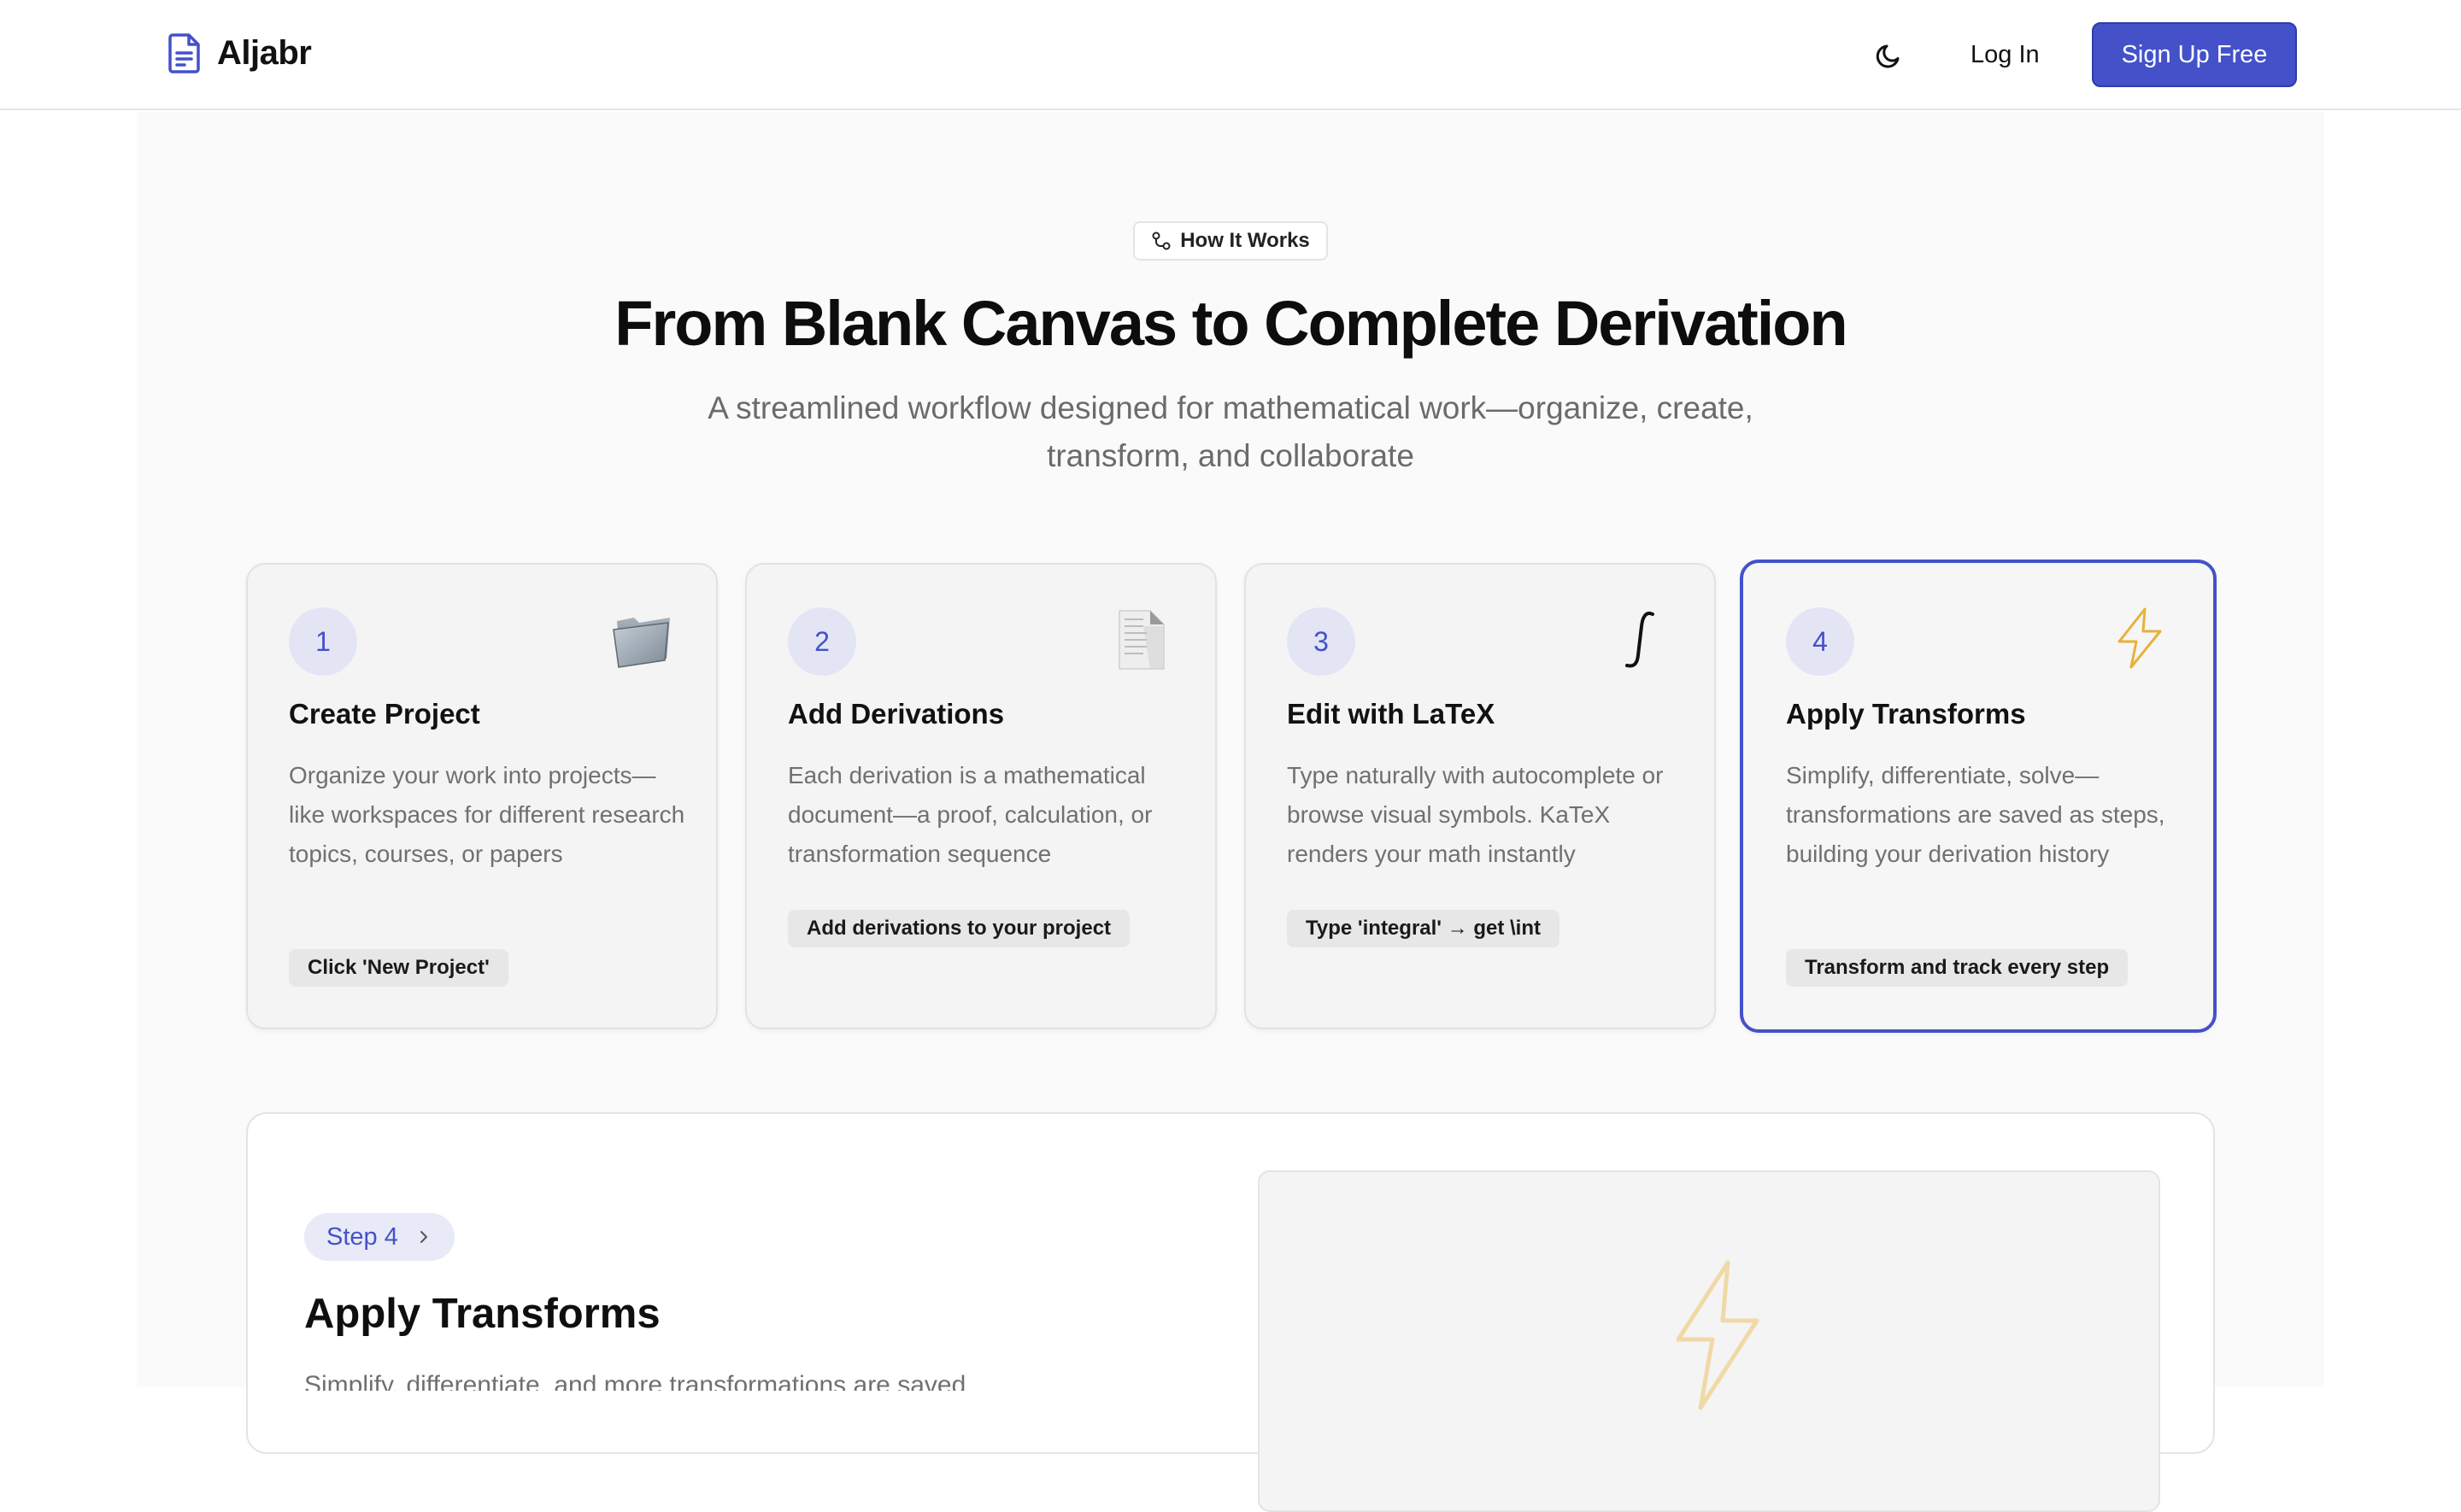 The width and height of the screenshot is (2461, 1512). What do you see at coordinates (1820, 641) in the screenshot?
I see `step-number: 4` at bounding box center [1820, 641].